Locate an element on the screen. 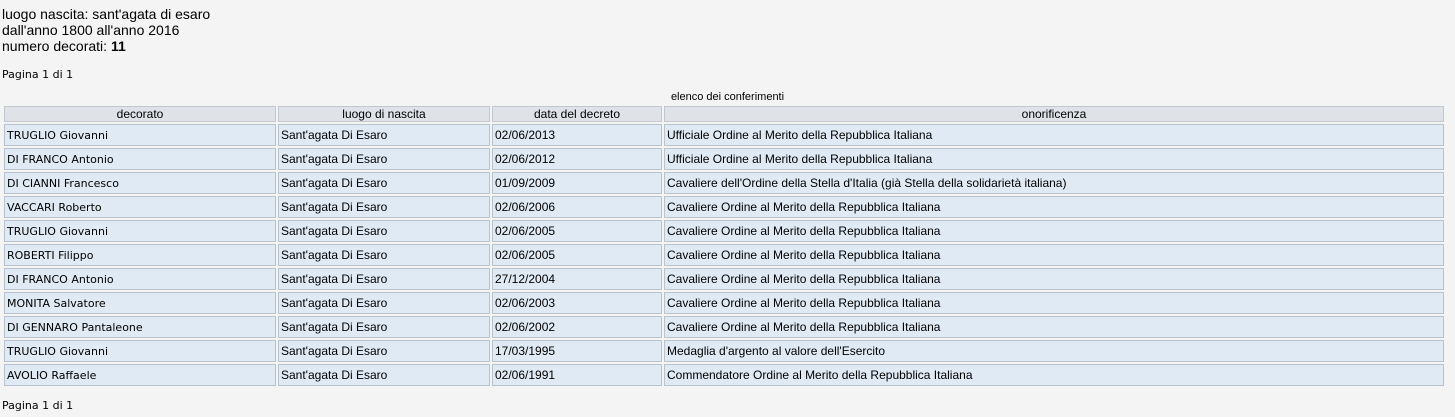 The height and width of the screenshot is (417, 1455). cell-data-del-decreto: 01/09/2009 is located at coordinates (577, 183).